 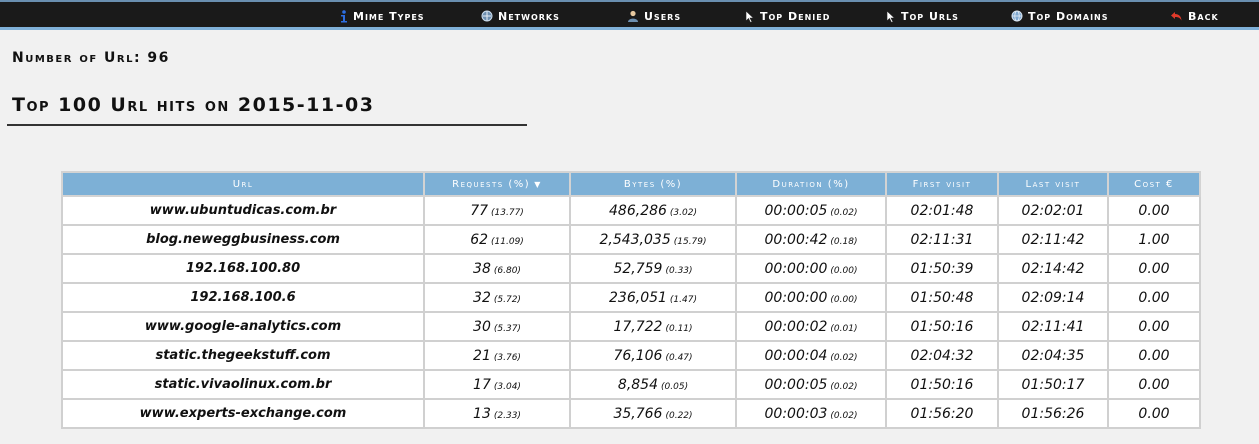 What do you see at coordinates (497, 210) in the screenshot?
I see `requests-cell: 77 (13.77)` at bounding box center [497, 210].